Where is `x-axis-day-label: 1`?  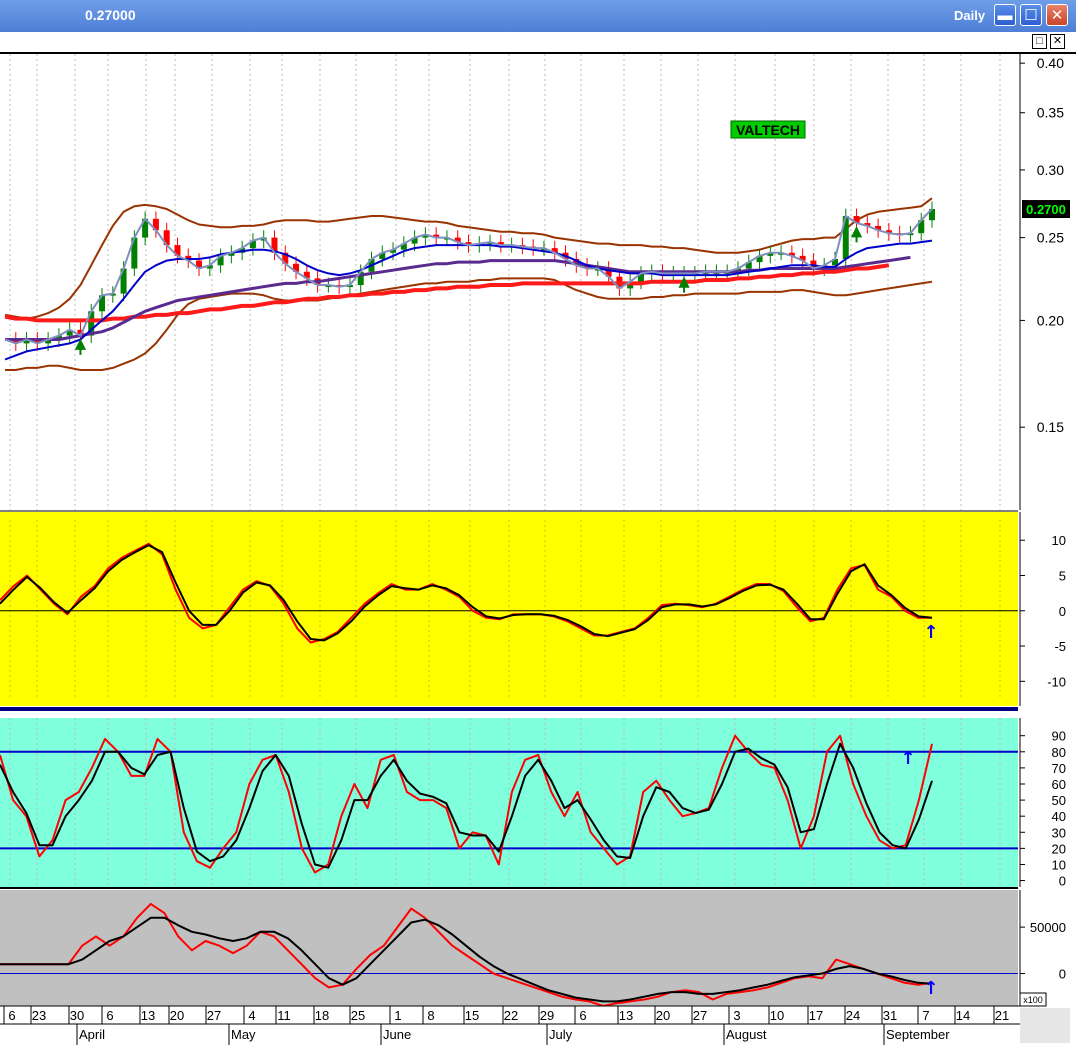
x-axis-day-label: 1 is located at coordinates (397, 1015).